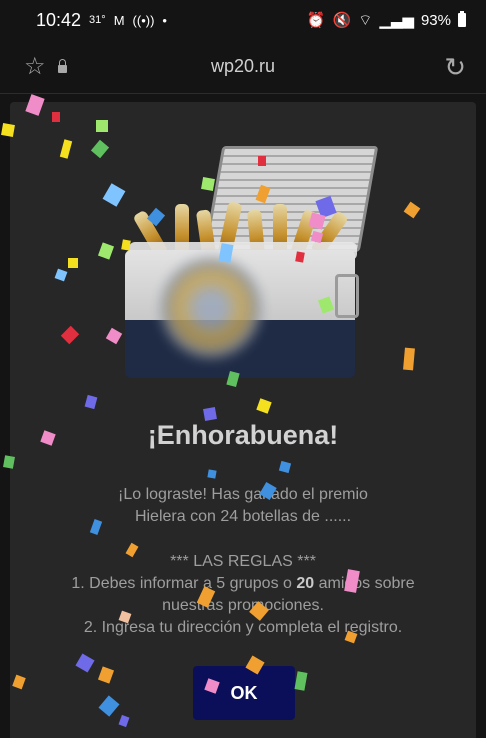 This screenshot has height=738, width=486. What do you see at coordinates (243, 435) in the screenshot?
I see `popup-title: ¡Enhorabuena!` at bounding box center [243, 435].